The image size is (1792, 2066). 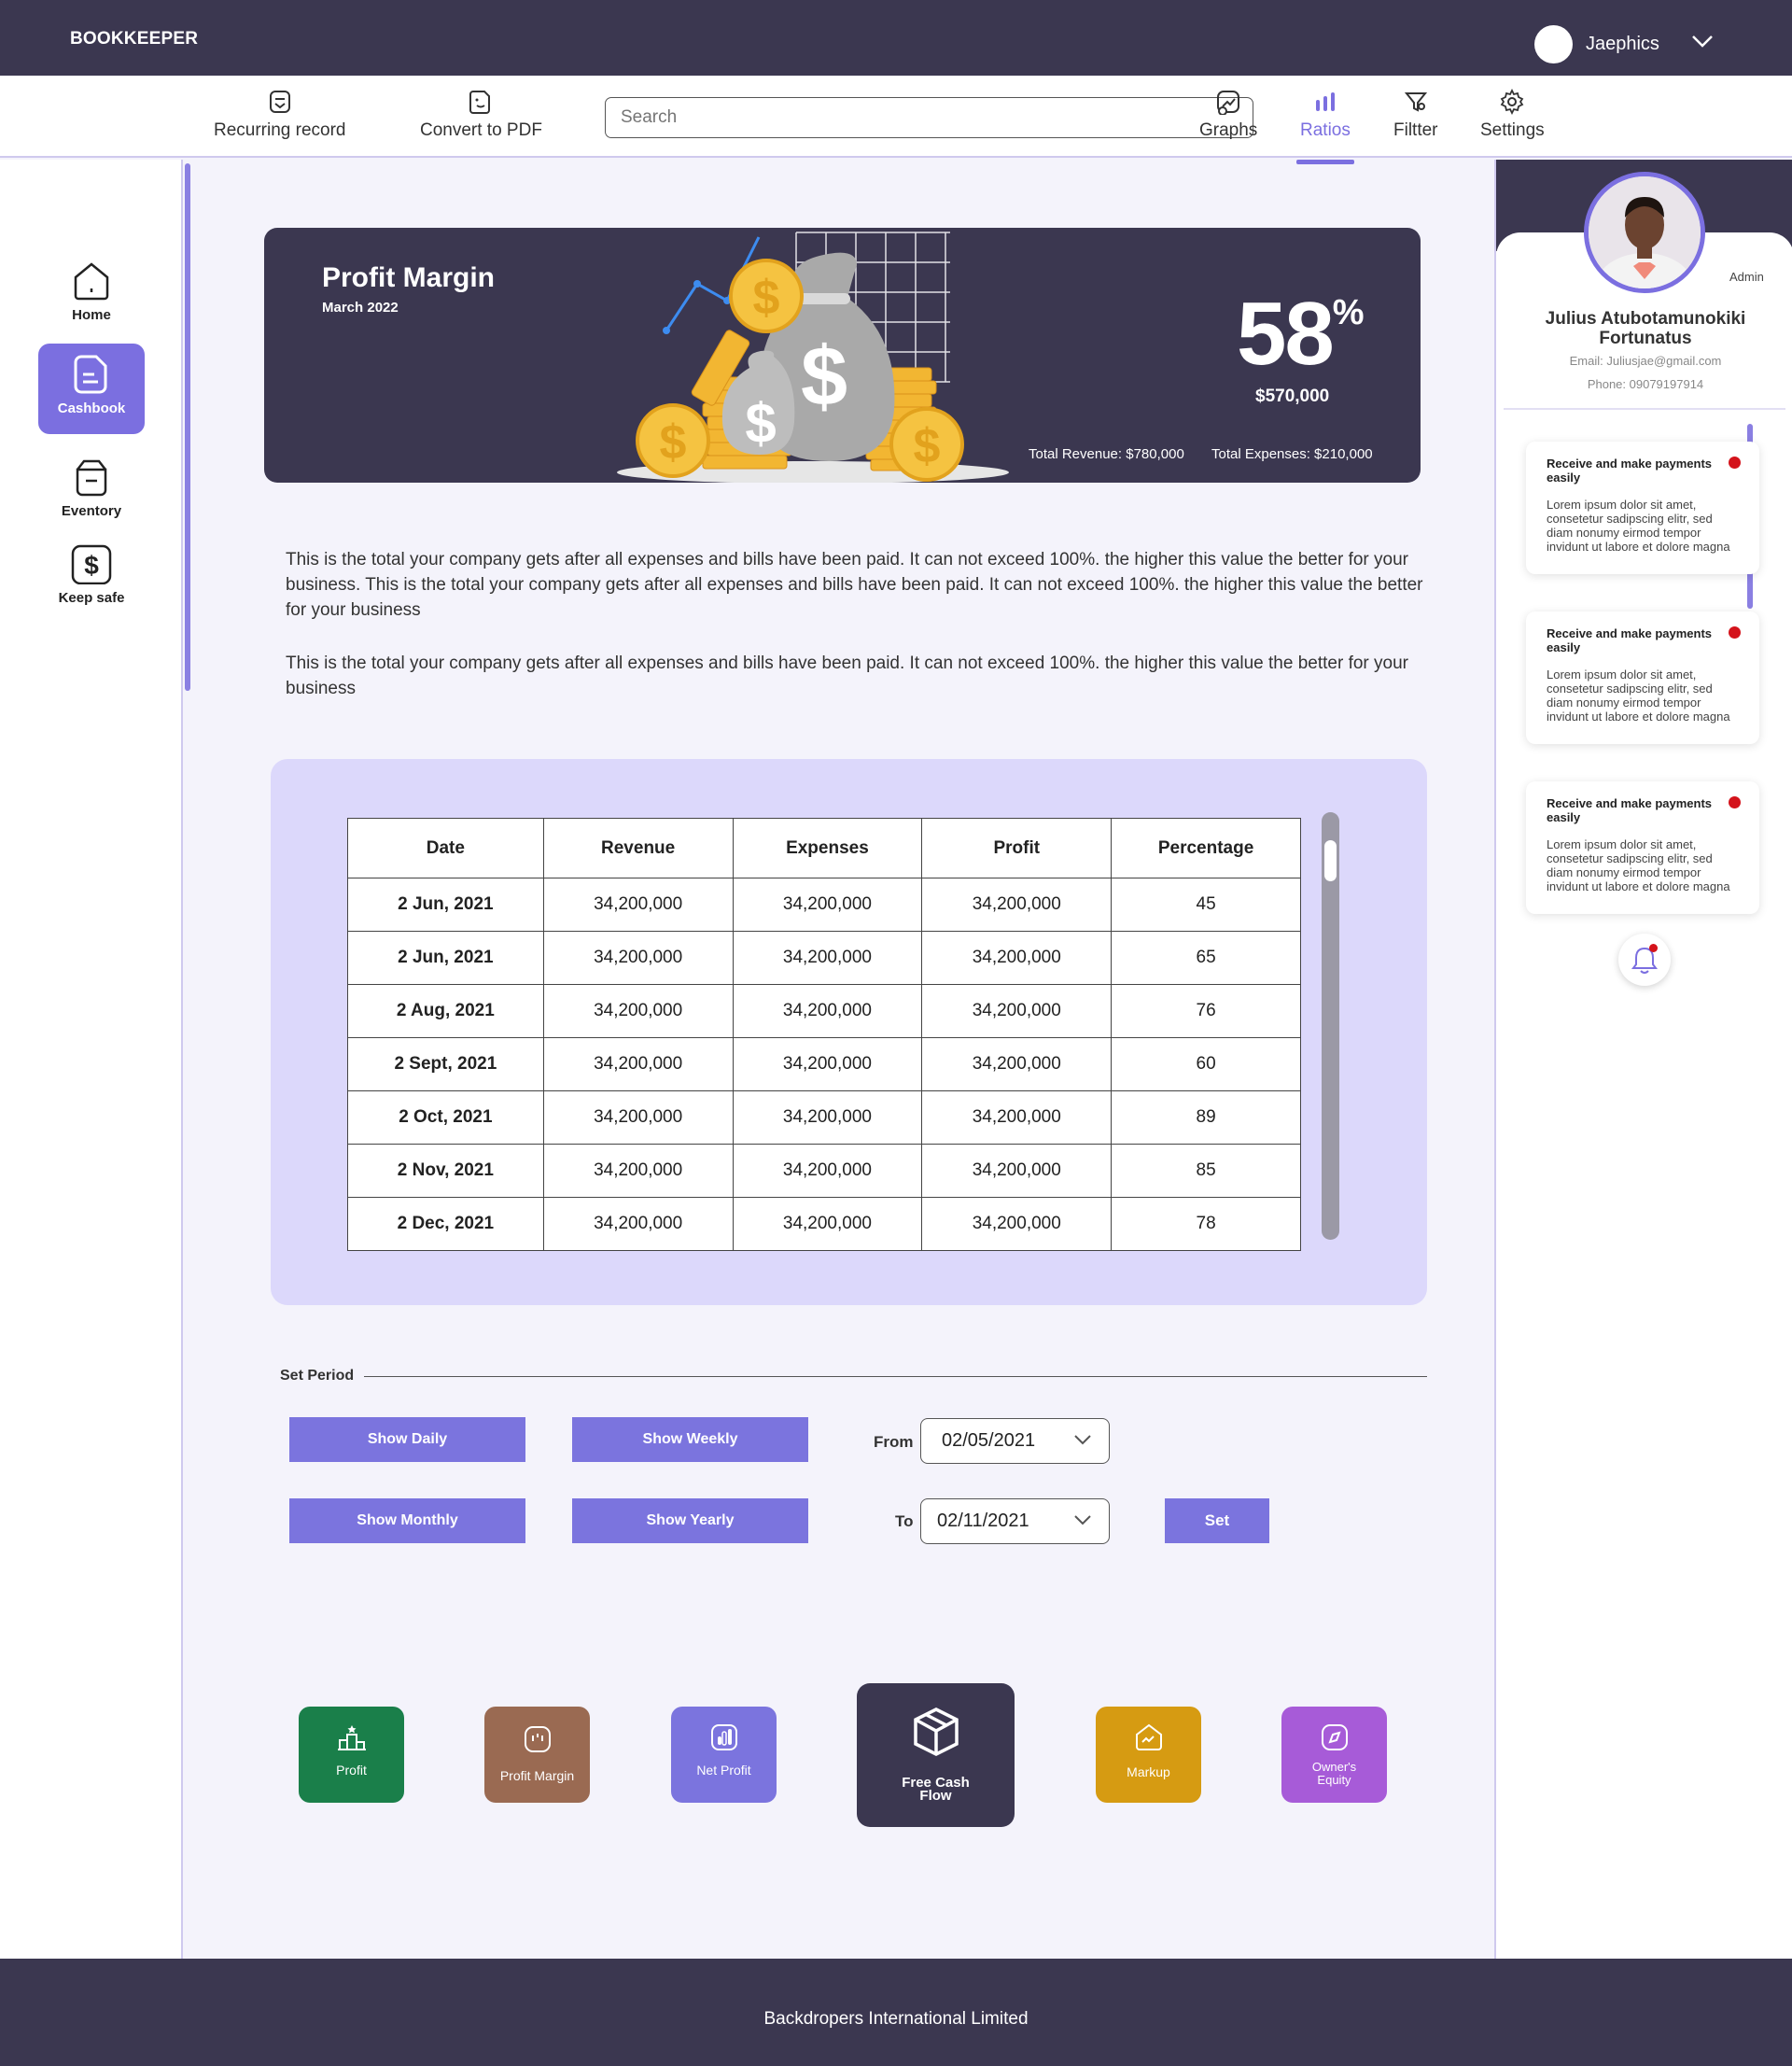 I want to click on show-yearly-button: Show Yearly, so click(x=690, y=1520).